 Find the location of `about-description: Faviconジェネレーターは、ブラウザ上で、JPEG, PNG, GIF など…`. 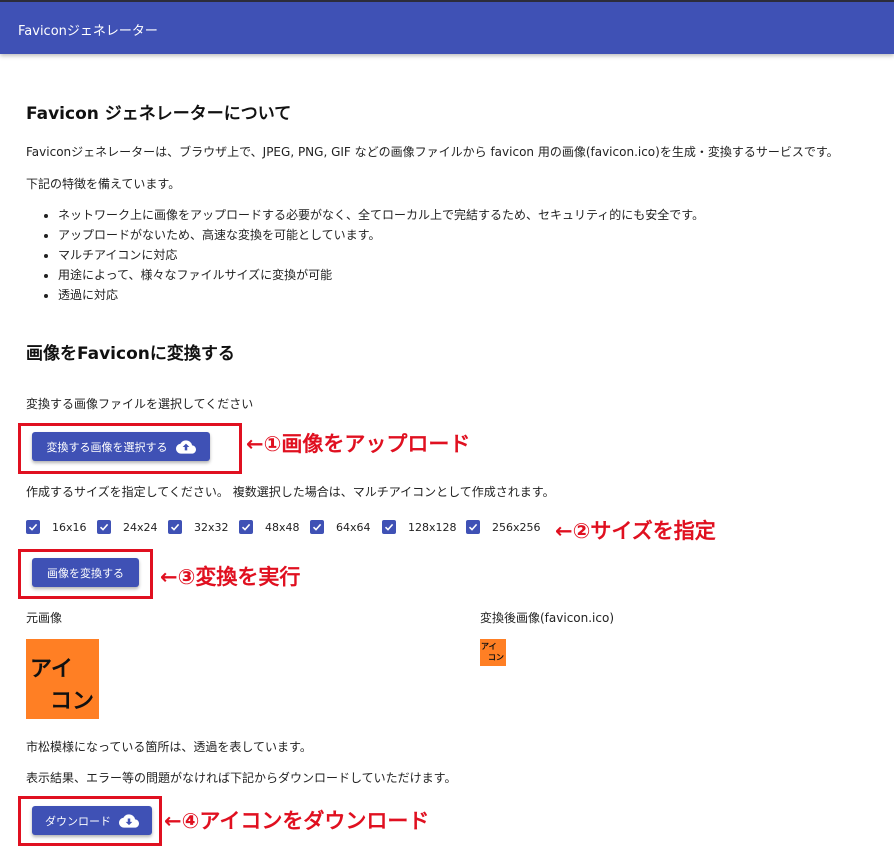

about-description: Faviconジェネレーターは、ブラウザ上で、JPEG, PNG, GIF など… is located at coordinates (432, 152).